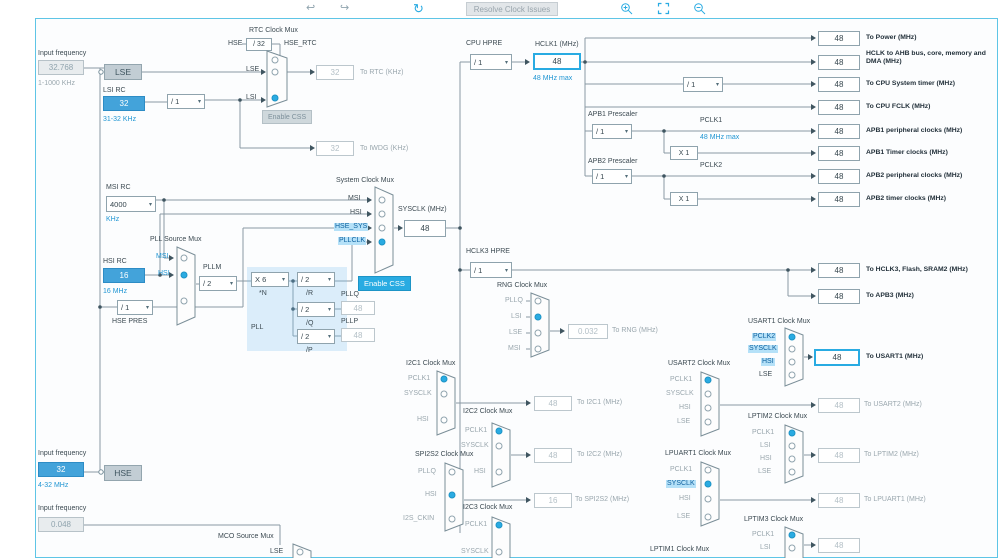  What do you see at coordinates (384, 283) in the screenshot?
I see `system-enable-css-button: Enable CSS` at bounding box center [384, 283].